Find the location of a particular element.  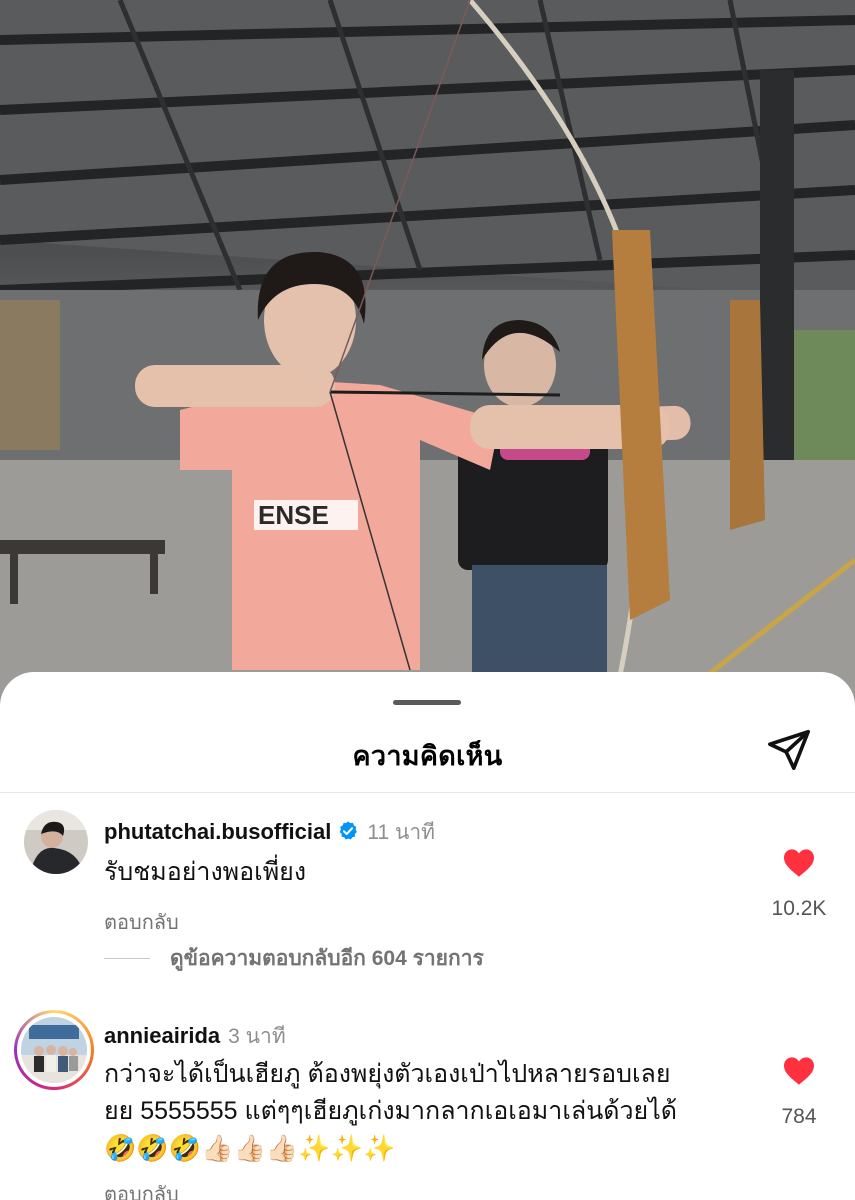

comment-time: 3 นาที is located at coordinates (257, 1036).